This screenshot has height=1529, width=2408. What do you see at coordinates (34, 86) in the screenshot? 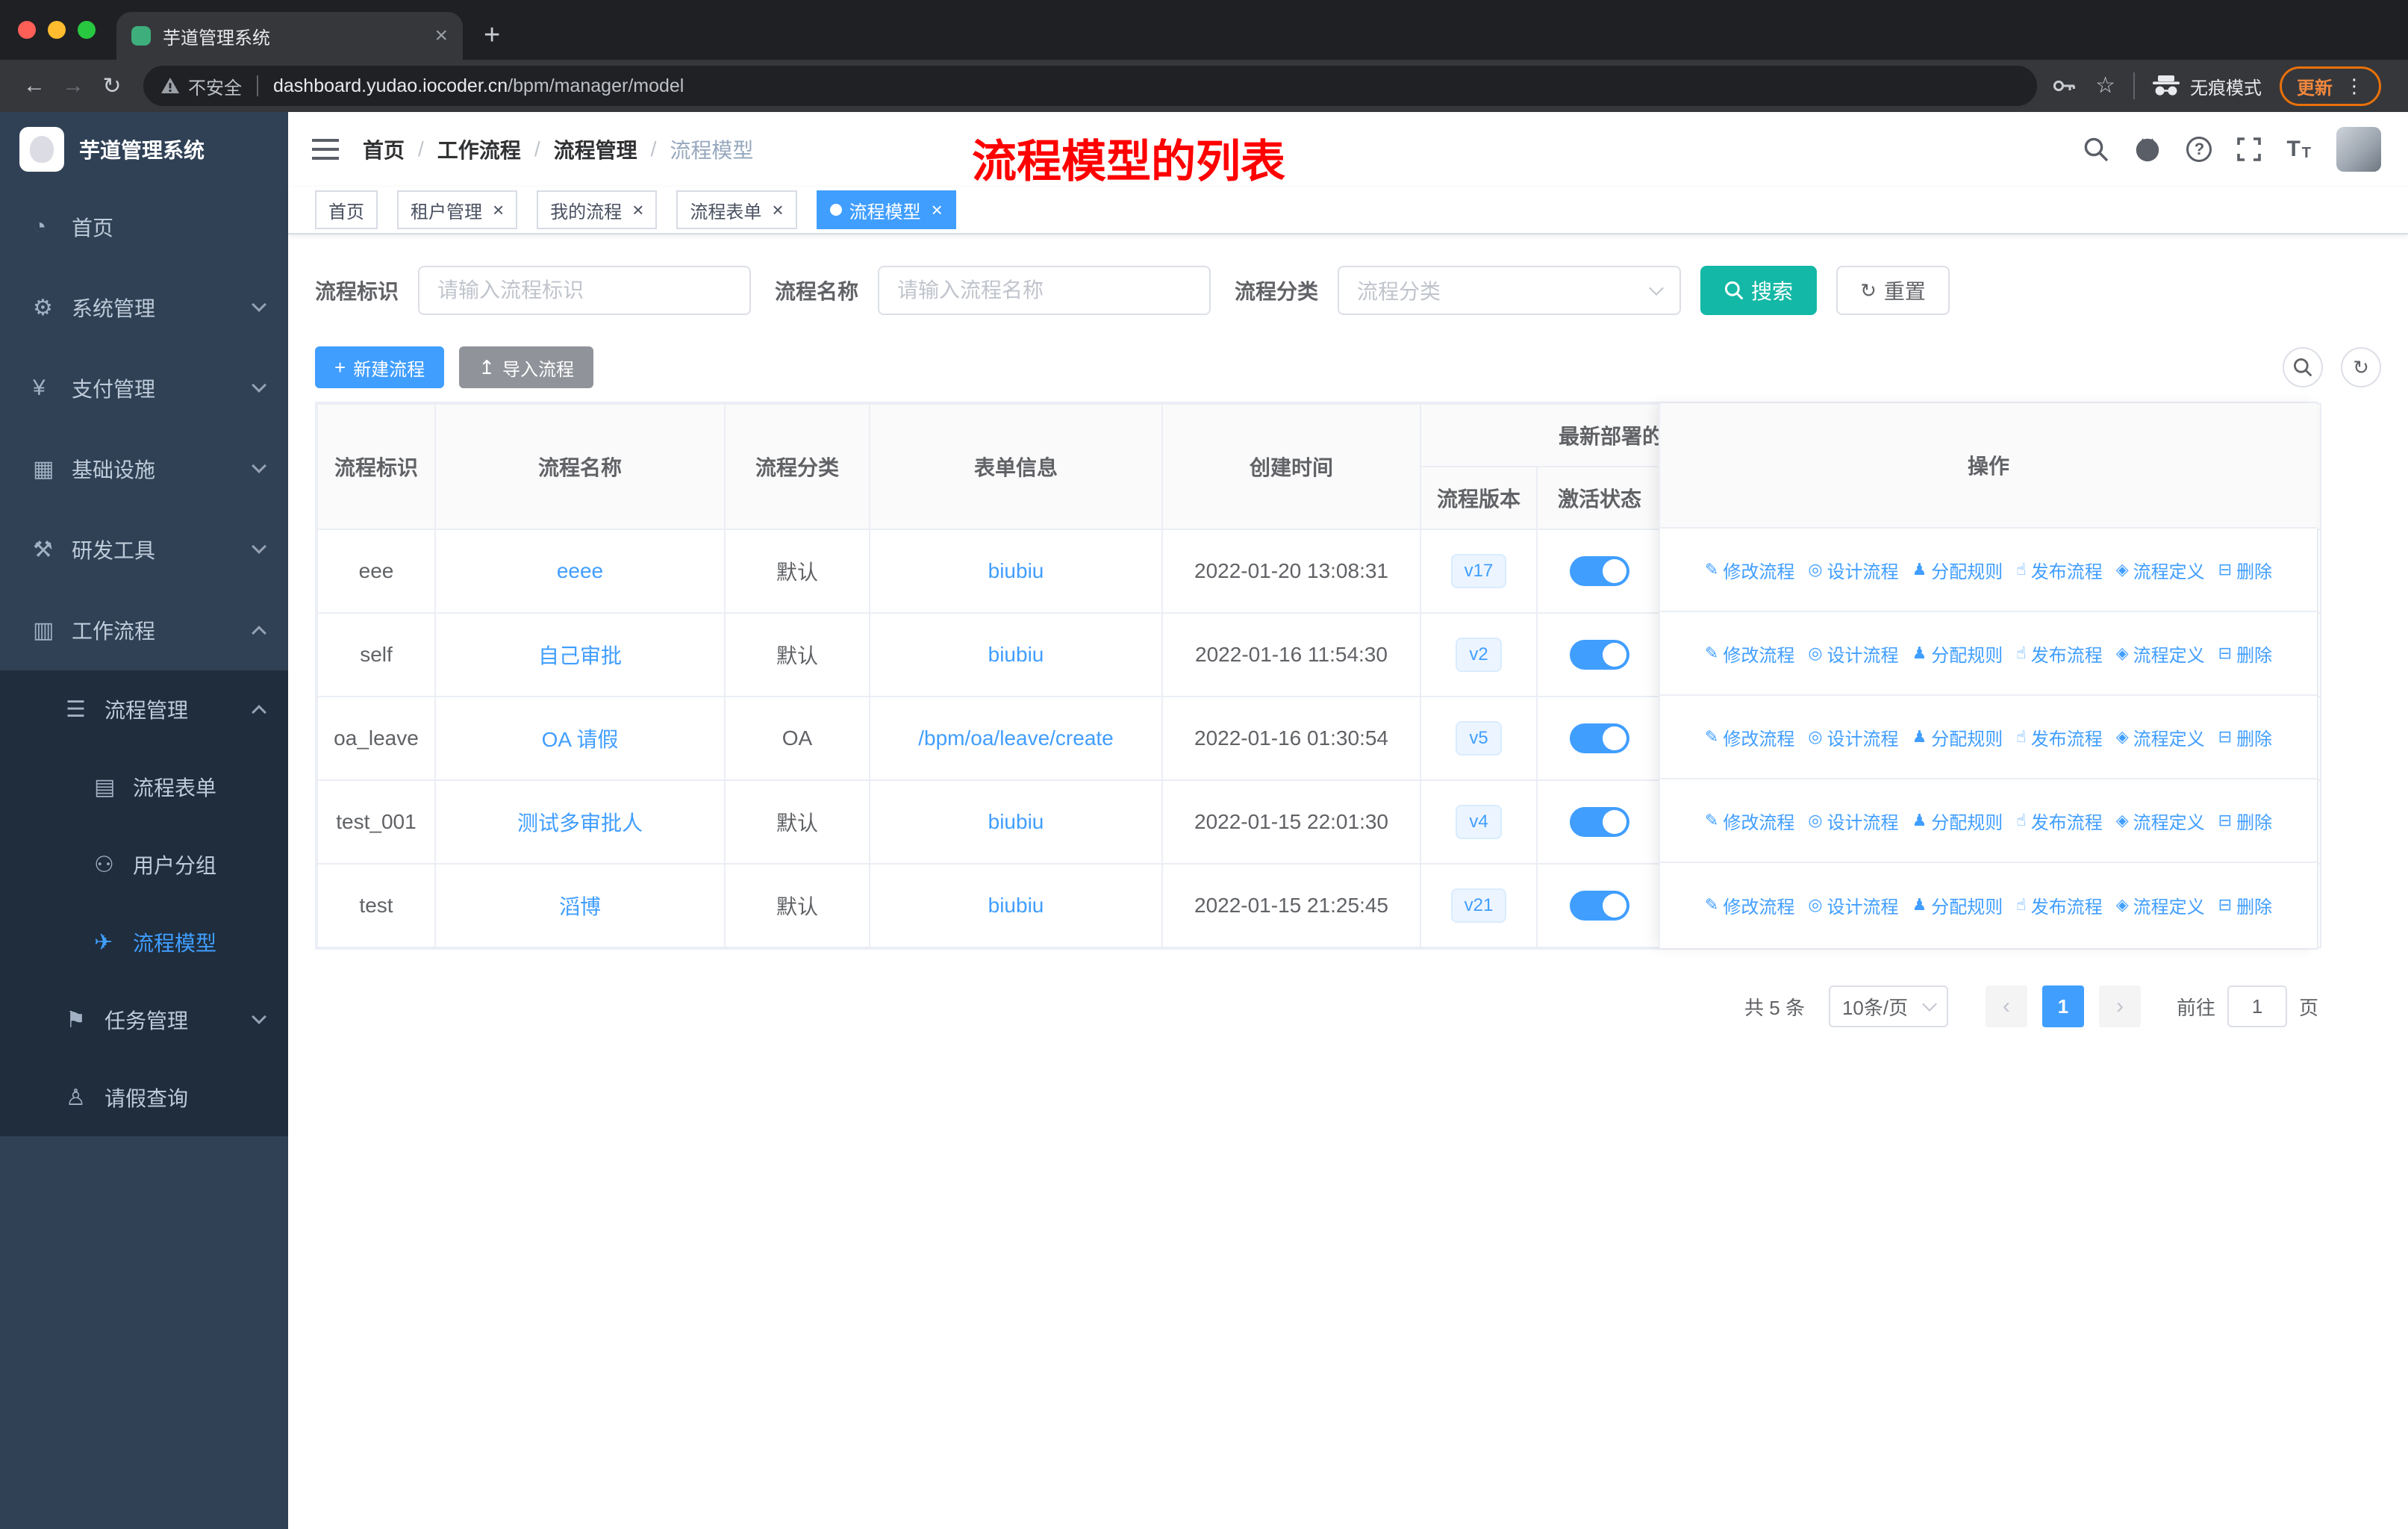
I see `back-icon: ←` at bounding box center [34, 86].